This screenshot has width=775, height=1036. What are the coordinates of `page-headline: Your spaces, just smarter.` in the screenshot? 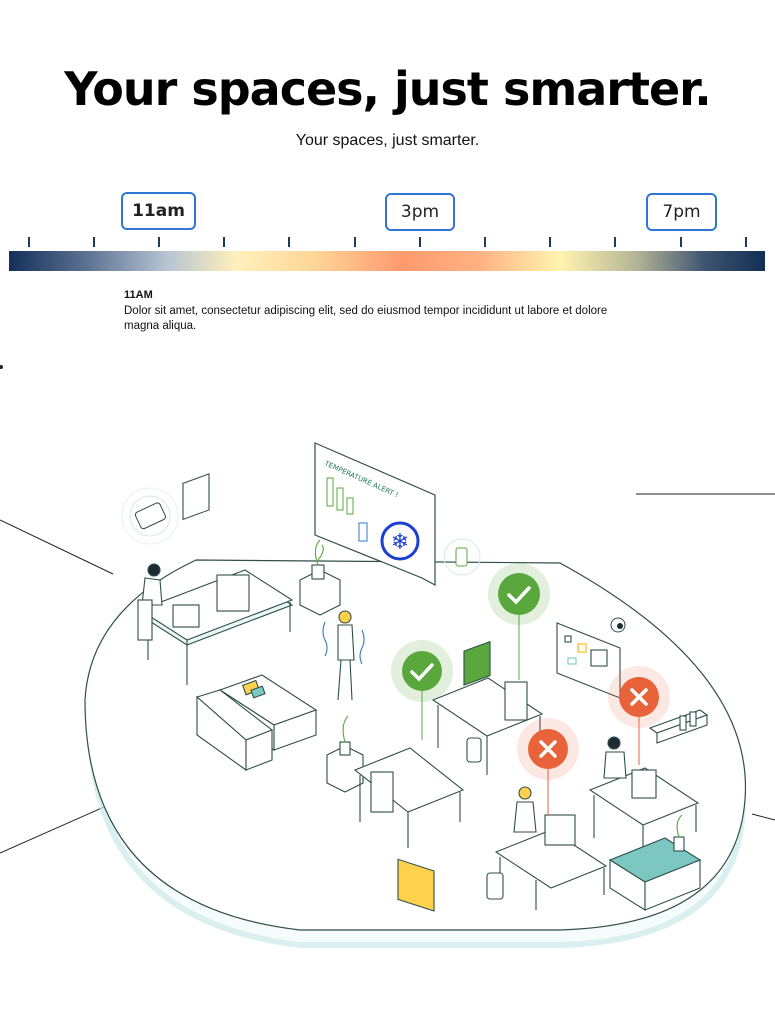 It's located at (388, 89).